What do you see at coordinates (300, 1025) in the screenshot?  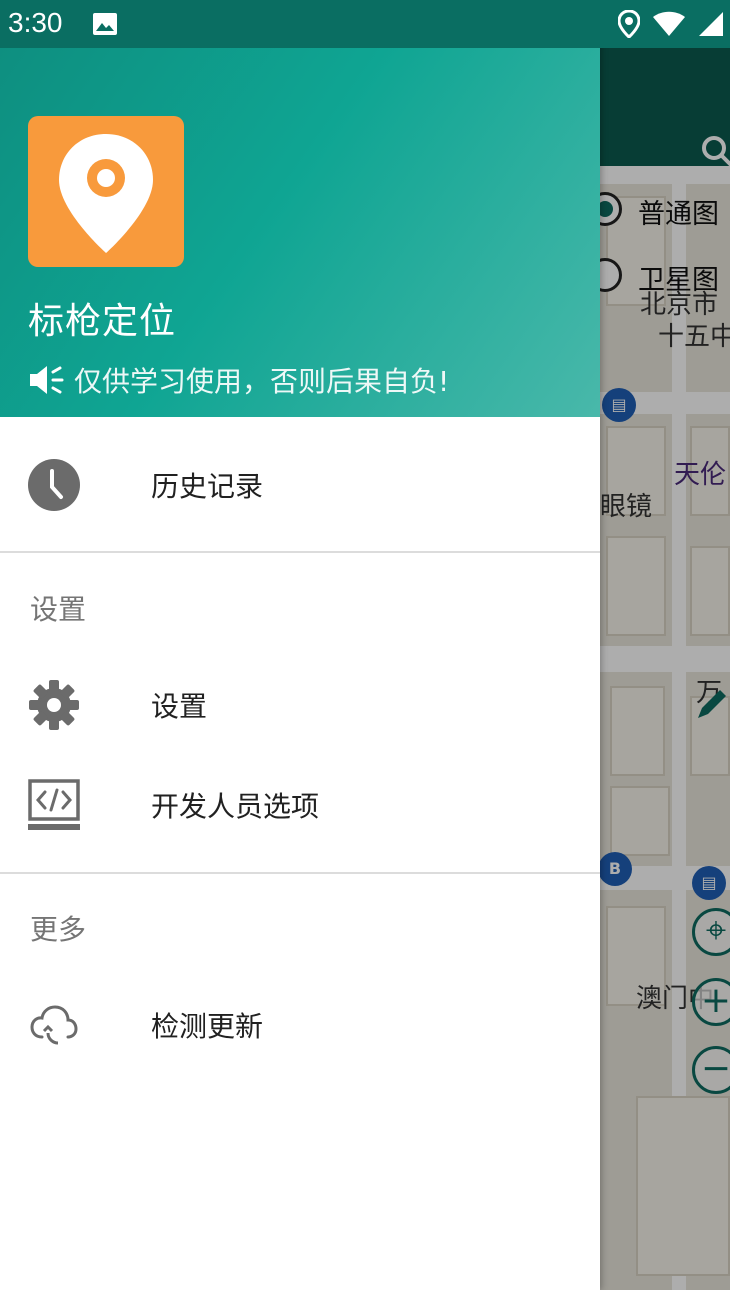 I see `menu-item-check-update: 检测更新` at bounding box center [300, 1025].